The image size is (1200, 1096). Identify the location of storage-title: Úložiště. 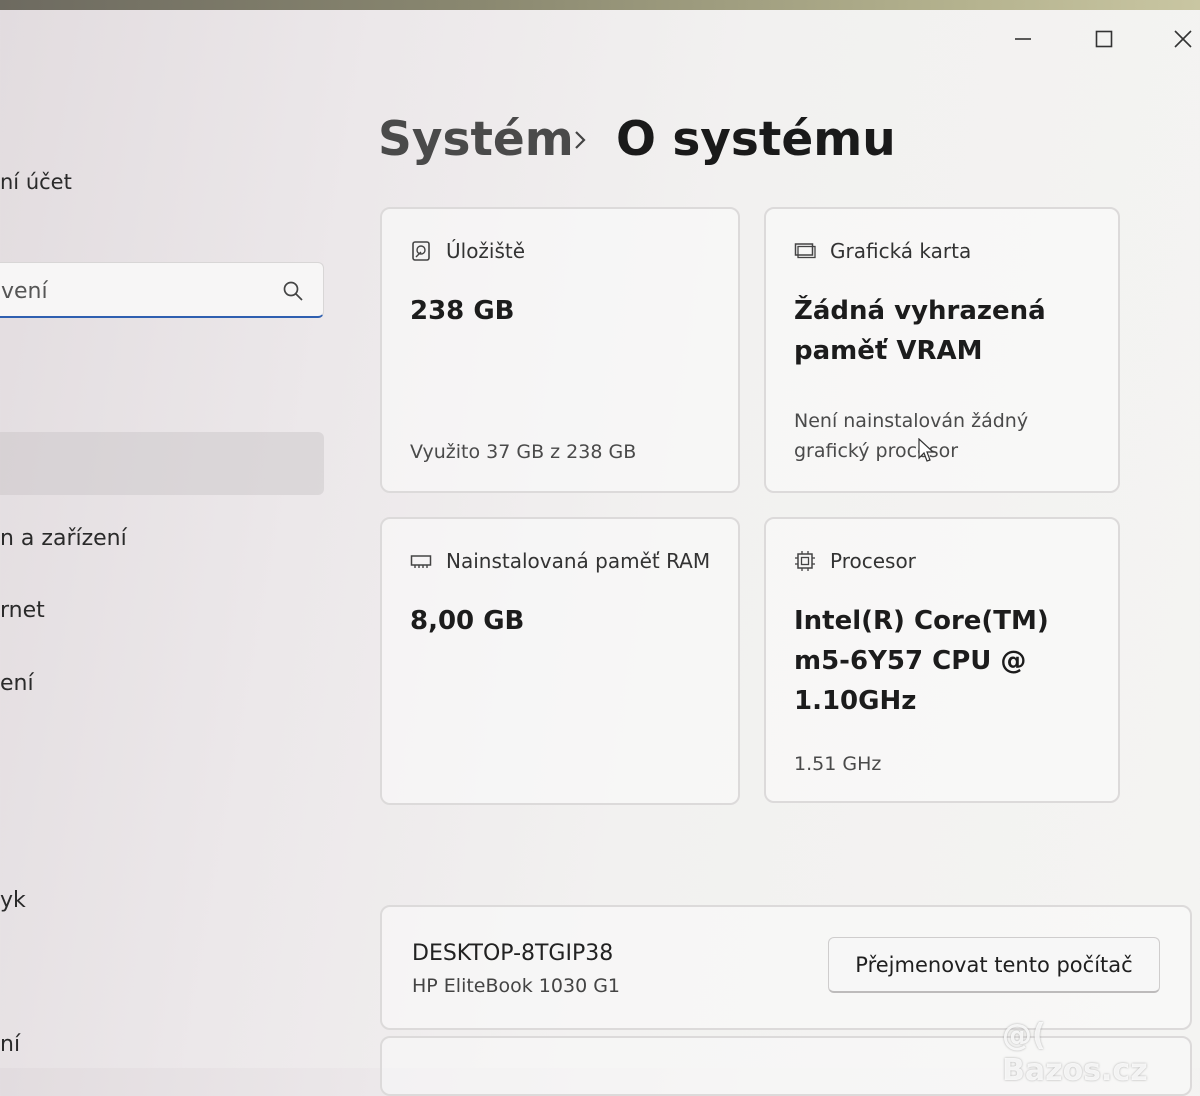
(486, 251).